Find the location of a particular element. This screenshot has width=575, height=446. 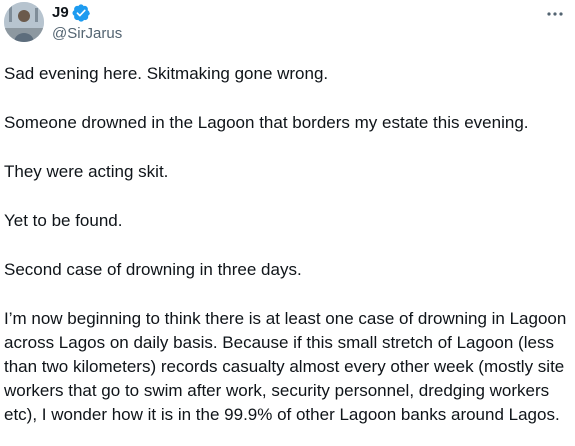

tweet-paragraph: They were acting skit. is located at coordinates (86, 171).